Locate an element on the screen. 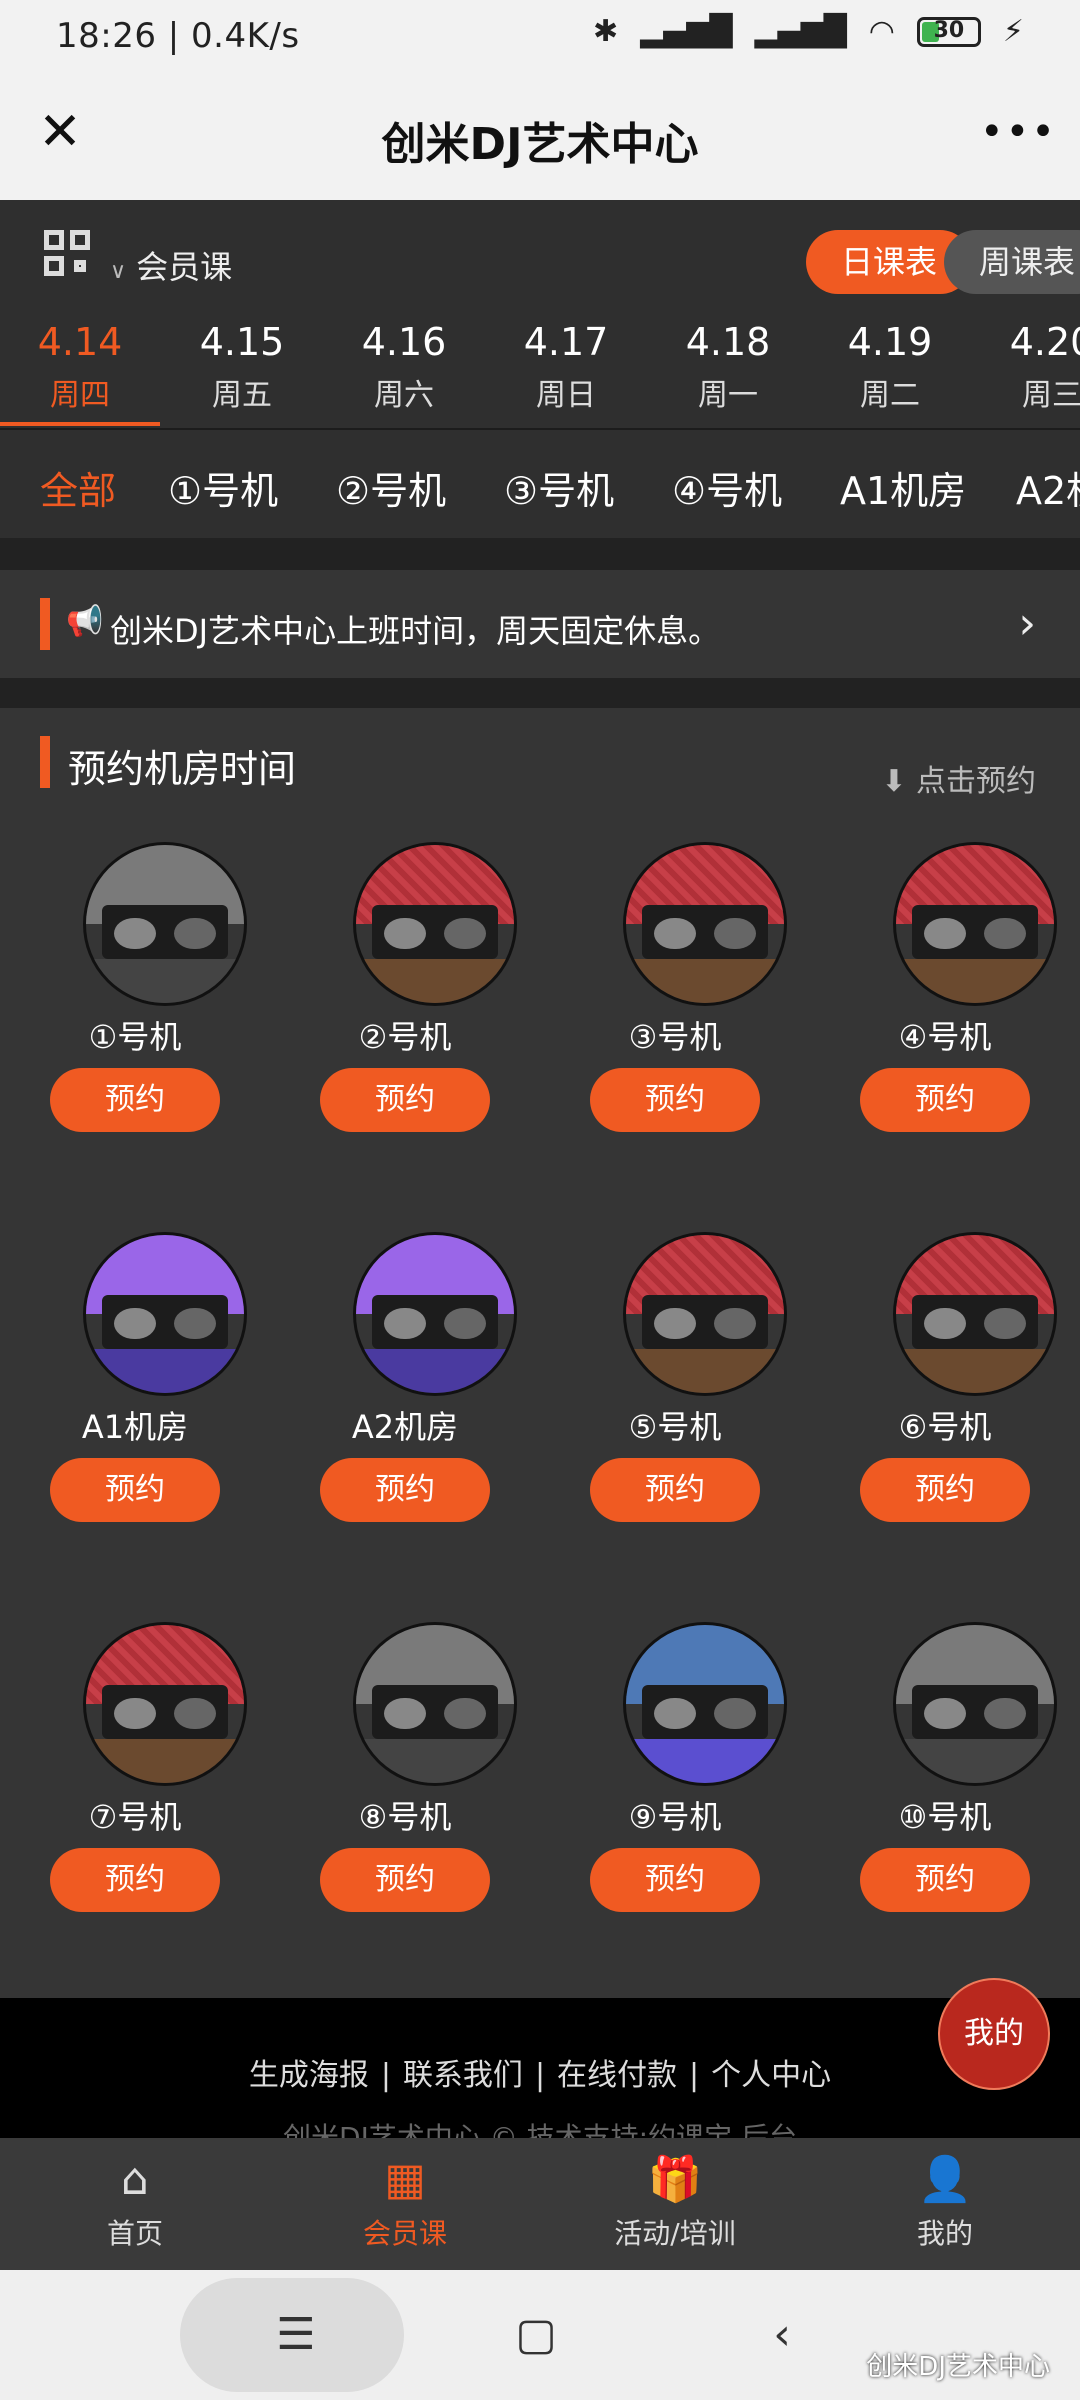  divider is located at coordinates (540, 554).